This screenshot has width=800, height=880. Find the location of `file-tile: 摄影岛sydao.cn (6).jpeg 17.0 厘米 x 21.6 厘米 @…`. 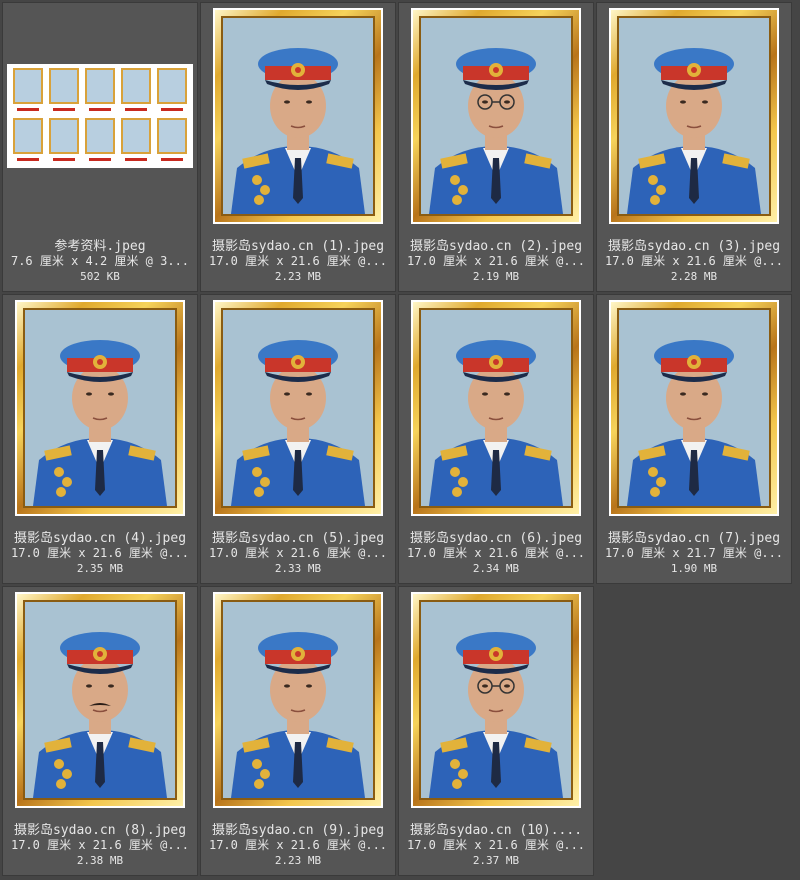

file-tile: 摄影岛sydao.cn (6).jpeg 17.0 厘米 x 21.6 厘米 @… is located at coordinates (496, 439).